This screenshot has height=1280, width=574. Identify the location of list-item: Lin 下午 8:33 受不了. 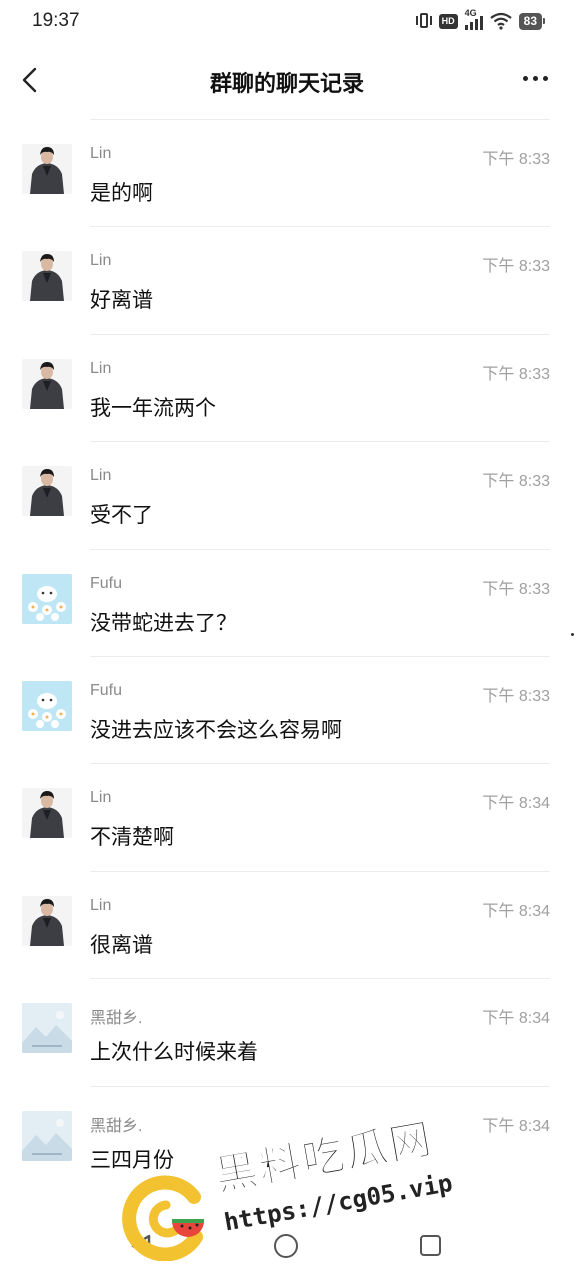
(286, 494).